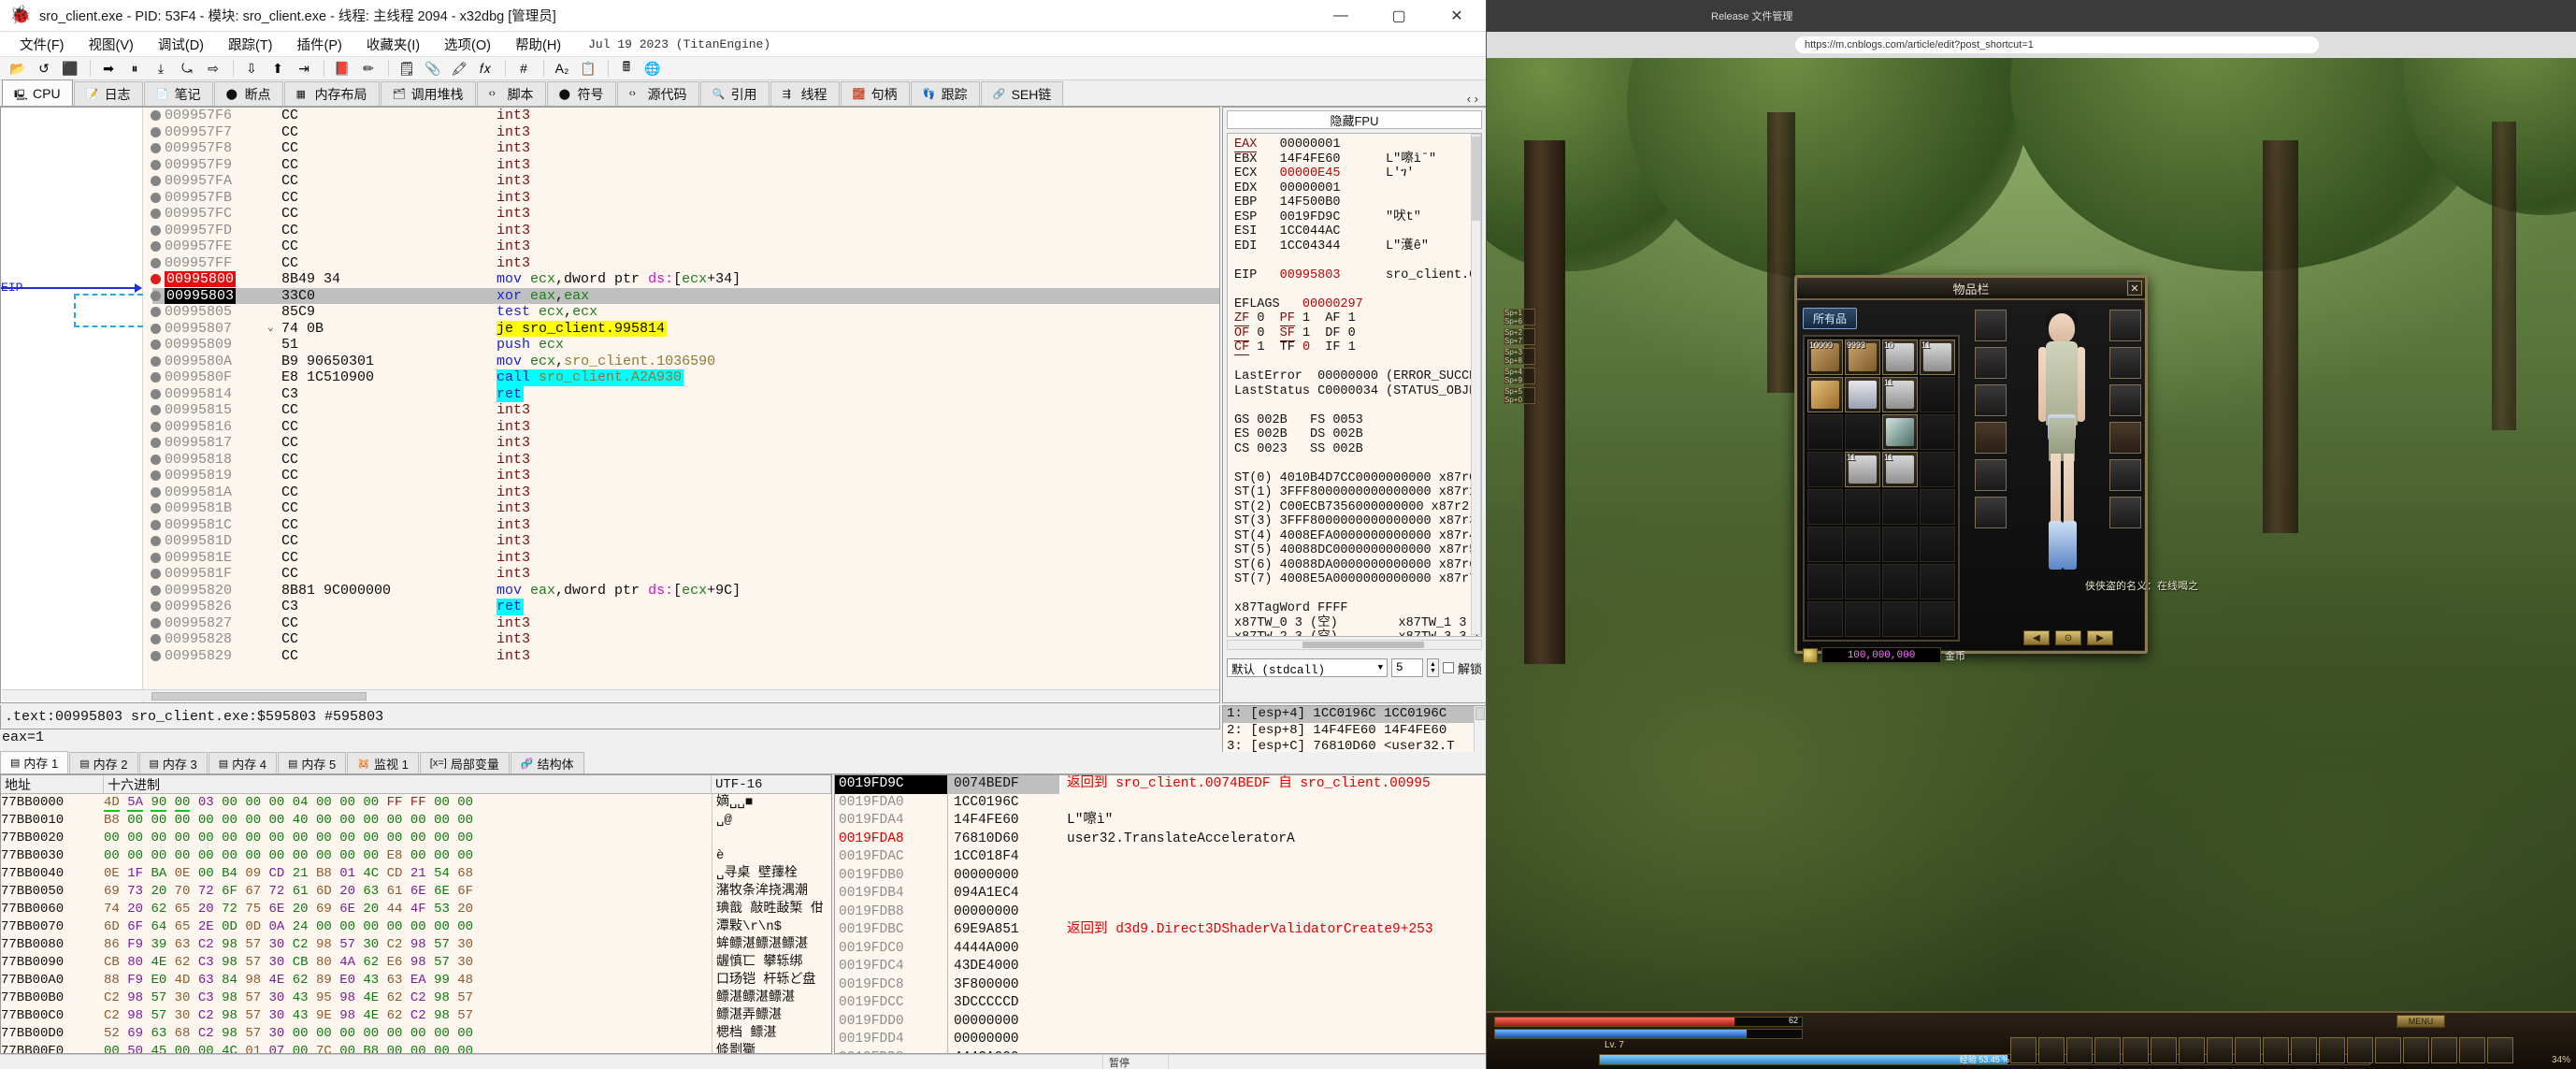  I want to click on disassembly-row: 00995827 CC int3, so click(610, 623).